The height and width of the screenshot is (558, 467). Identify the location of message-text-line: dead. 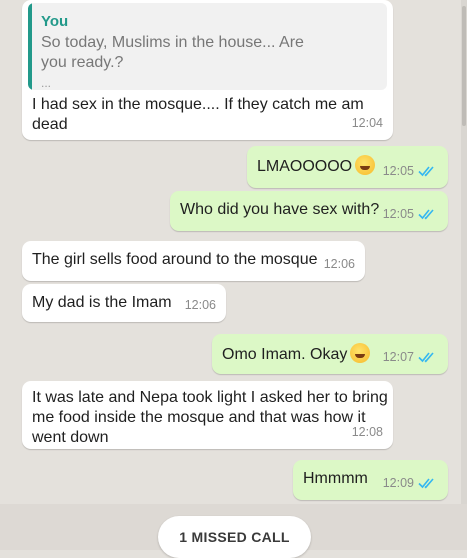
(50, 124).